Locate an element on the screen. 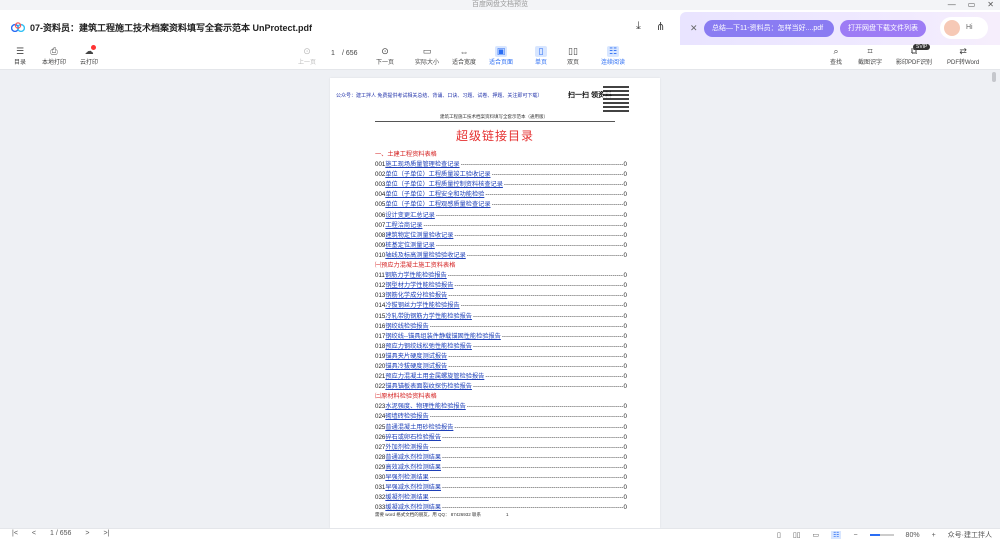 The image size is (1000, 541). share-icon: ⋔ is located at coordinates (660, 26).